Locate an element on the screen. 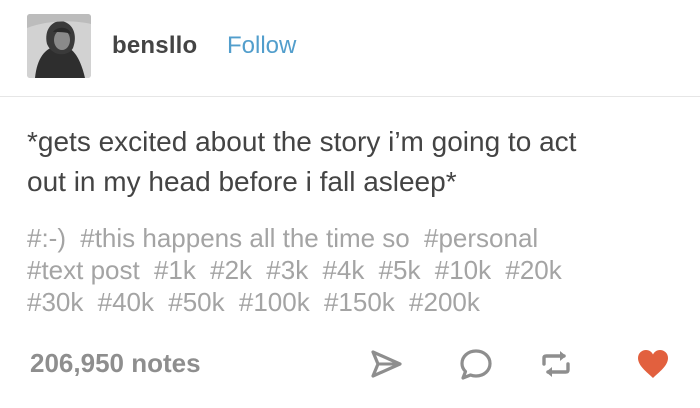 The width and height of the screenshot is (700, 408). tag-link: #4k is located at coordinates (343, 270).